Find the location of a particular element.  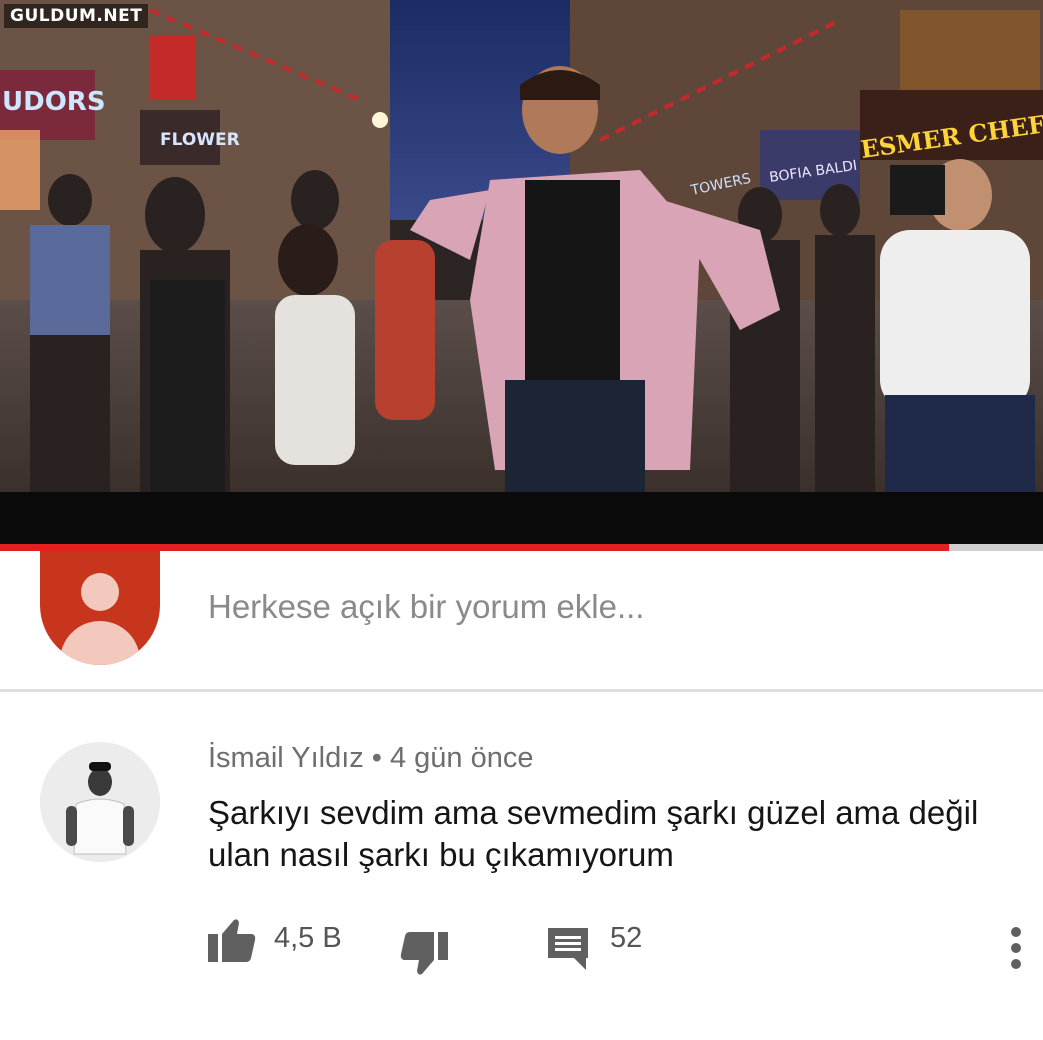

sign-flower: FLOWER is located at coordinates (200, 140).